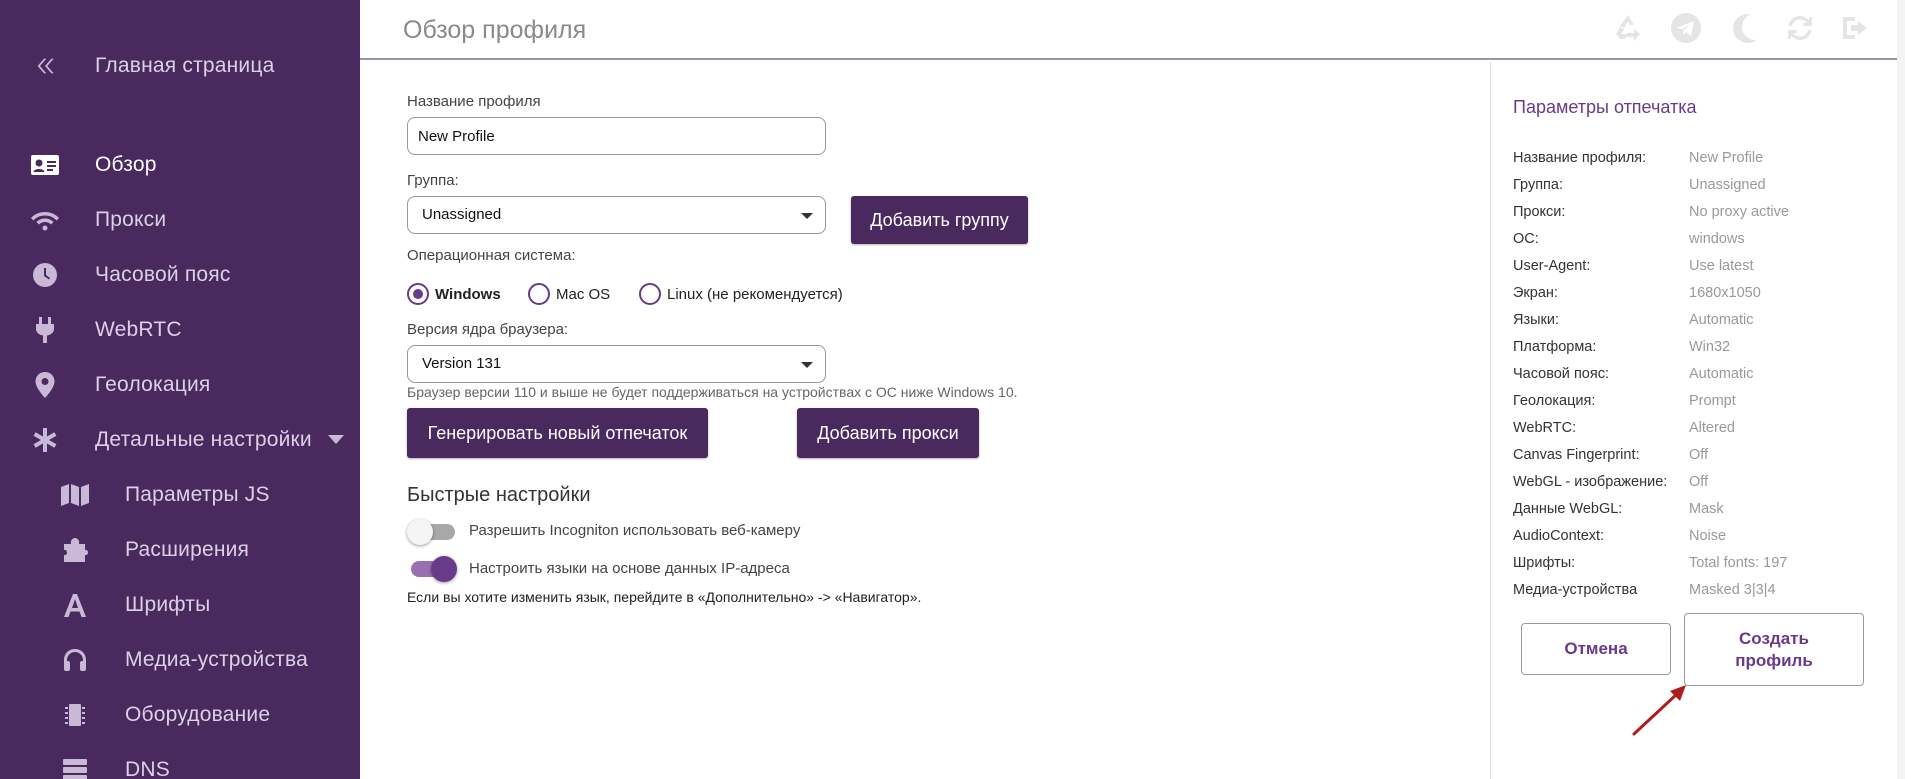 The image size is (1905, 779). Describe the element at coordinates (1128, 30) in the screenshot. I see `header-bar: Обзор профиля` at that location.